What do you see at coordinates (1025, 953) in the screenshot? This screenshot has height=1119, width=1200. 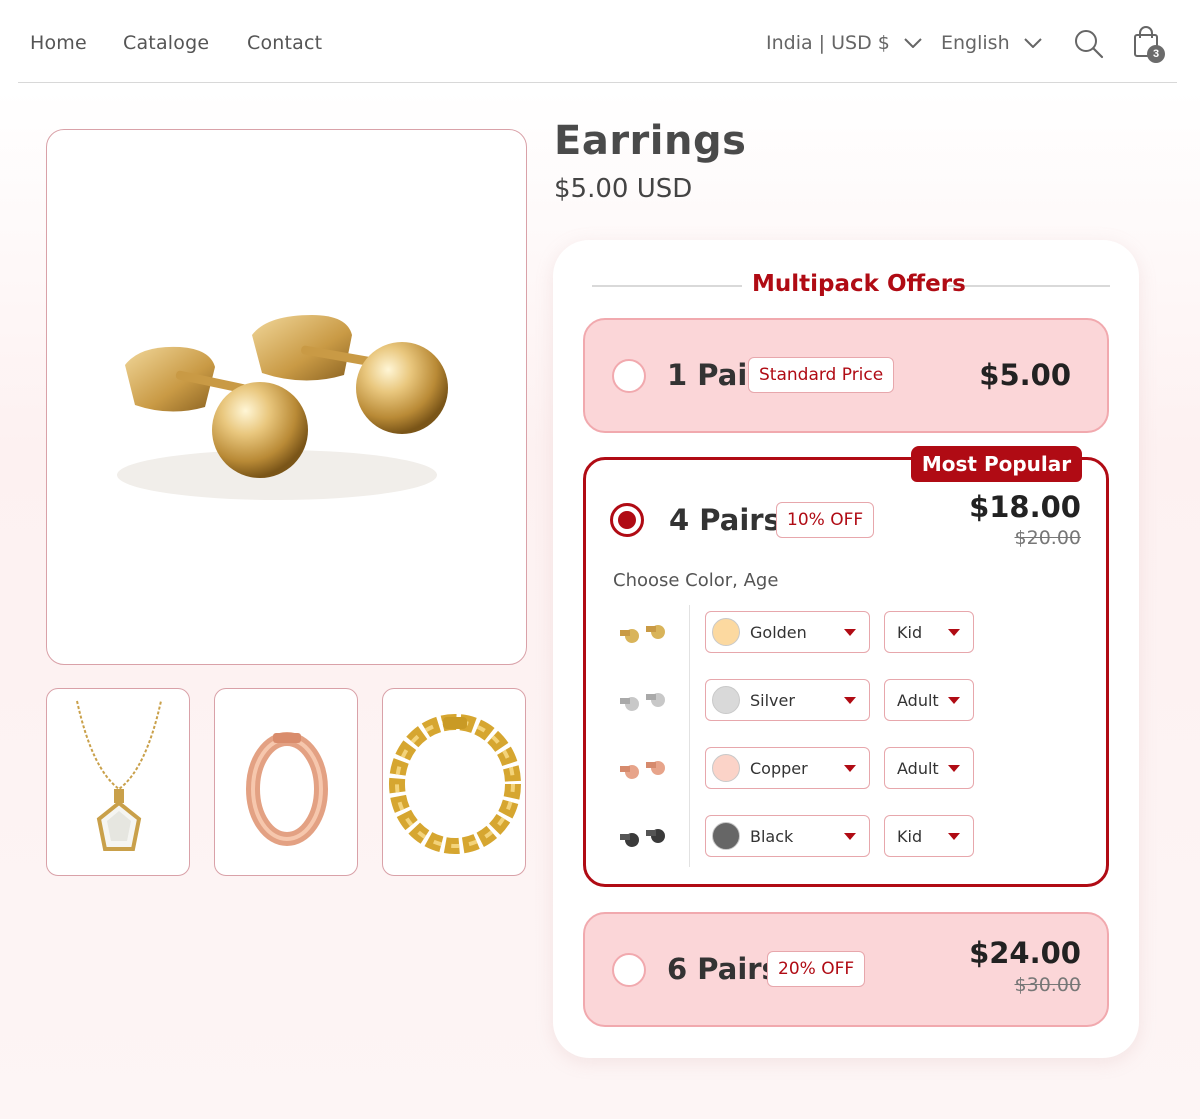 I see `offer-6-price: $24.00` at bounding box center [1025, 953].